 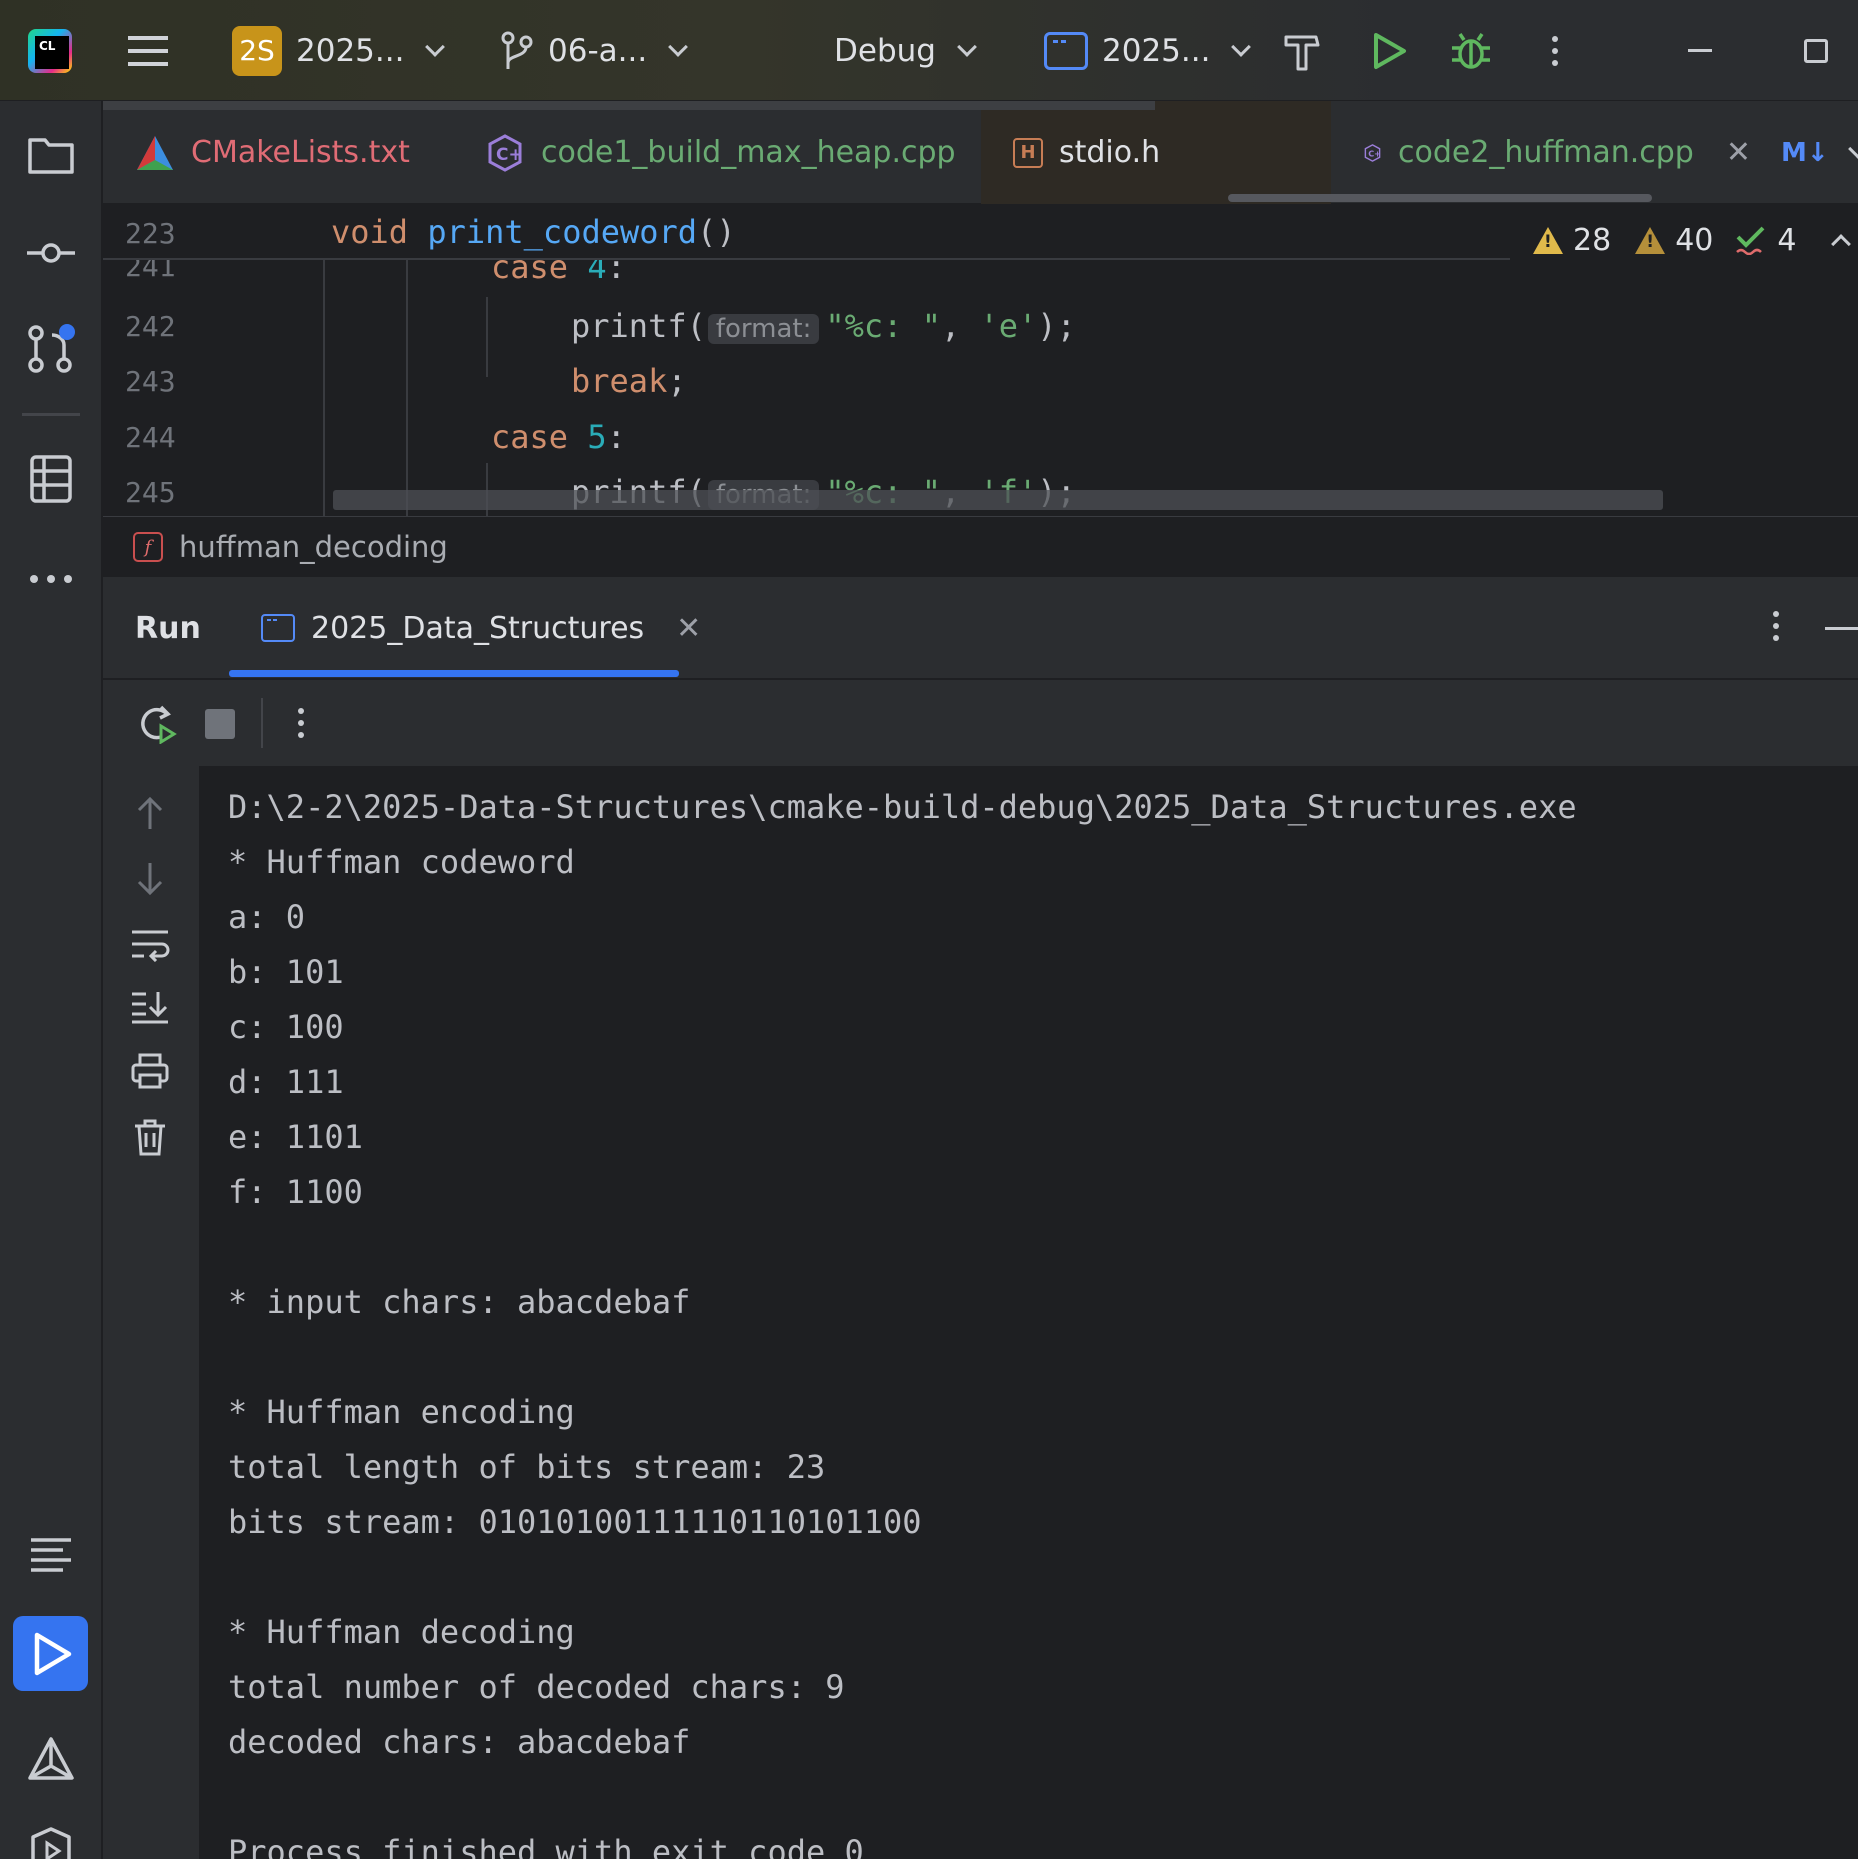 What do you see at coordinates (629, 105) in the screenshot?
I see `tab-scrollbar` at bounding box center [629, 105].